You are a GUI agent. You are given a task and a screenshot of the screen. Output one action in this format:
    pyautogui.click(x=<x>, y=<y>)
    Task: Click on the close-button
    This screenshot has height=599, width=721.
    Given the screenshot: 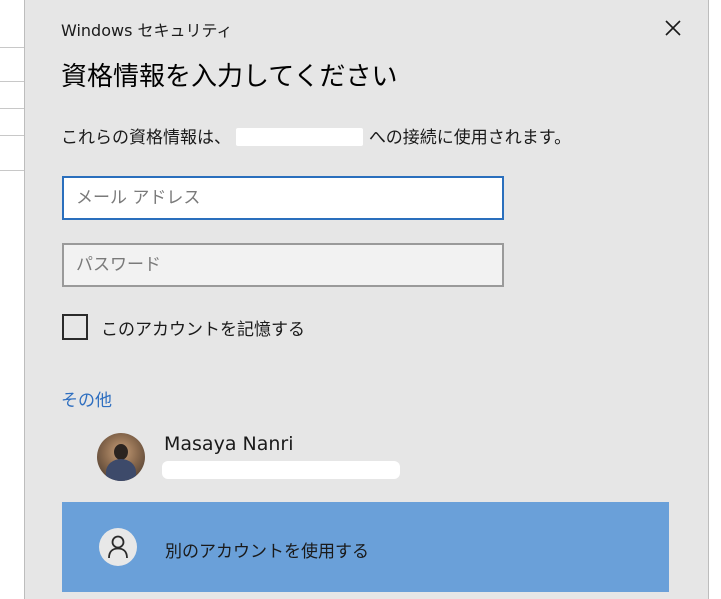 What is the action you would take?
    pyautogui.click(x=673, y=28)
    